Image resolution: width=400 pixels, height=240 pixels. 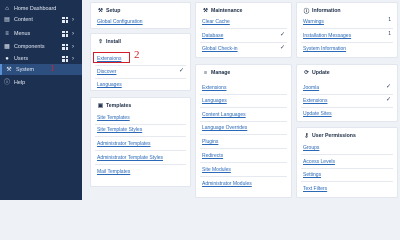 What do you see at coordinates (109, 85) in the screenshot?
I see `link-install-languages: Languages` at bounding box center [109, 85].